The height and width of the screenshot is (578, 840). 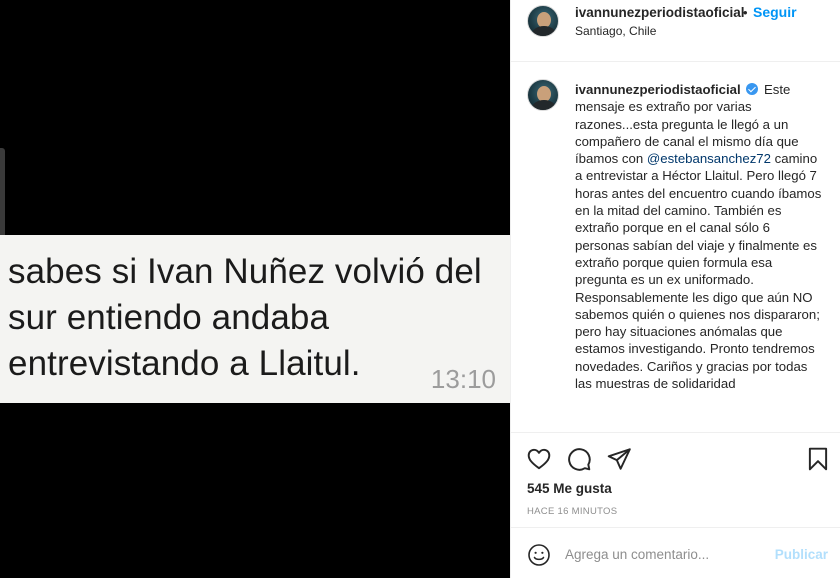 I want to click on avatar, so click(x=543, y=21).